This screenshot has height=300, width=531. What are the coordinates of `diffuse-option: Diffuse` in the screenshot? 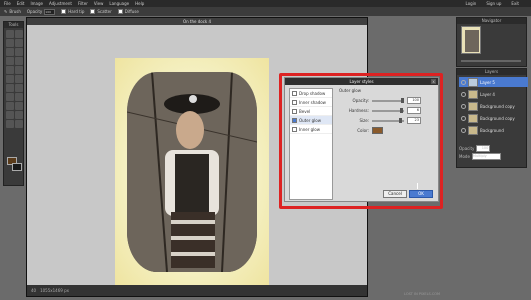 It's located at (128, 11).